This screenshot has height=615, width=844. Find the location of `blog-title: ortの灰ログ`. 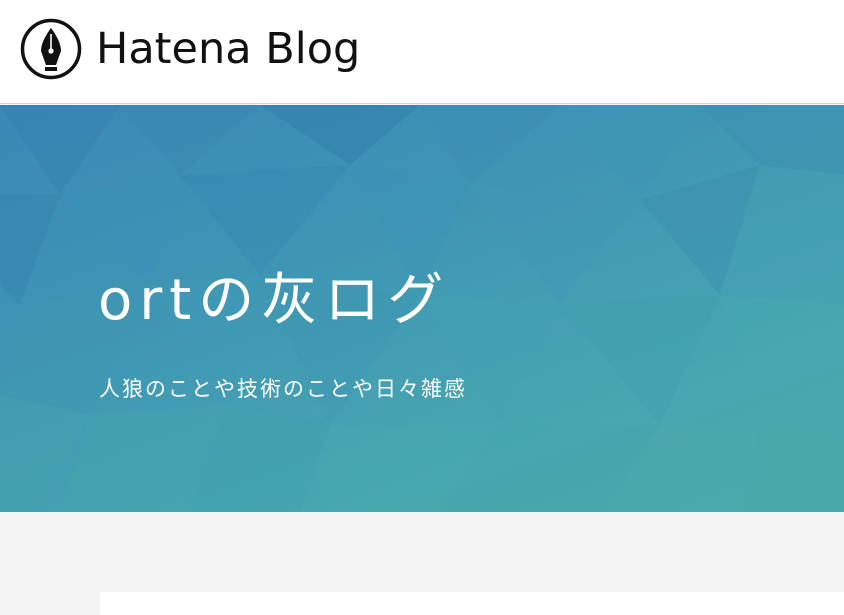

blog-title: ortの灰ログ is located at coordinates (274, 301).